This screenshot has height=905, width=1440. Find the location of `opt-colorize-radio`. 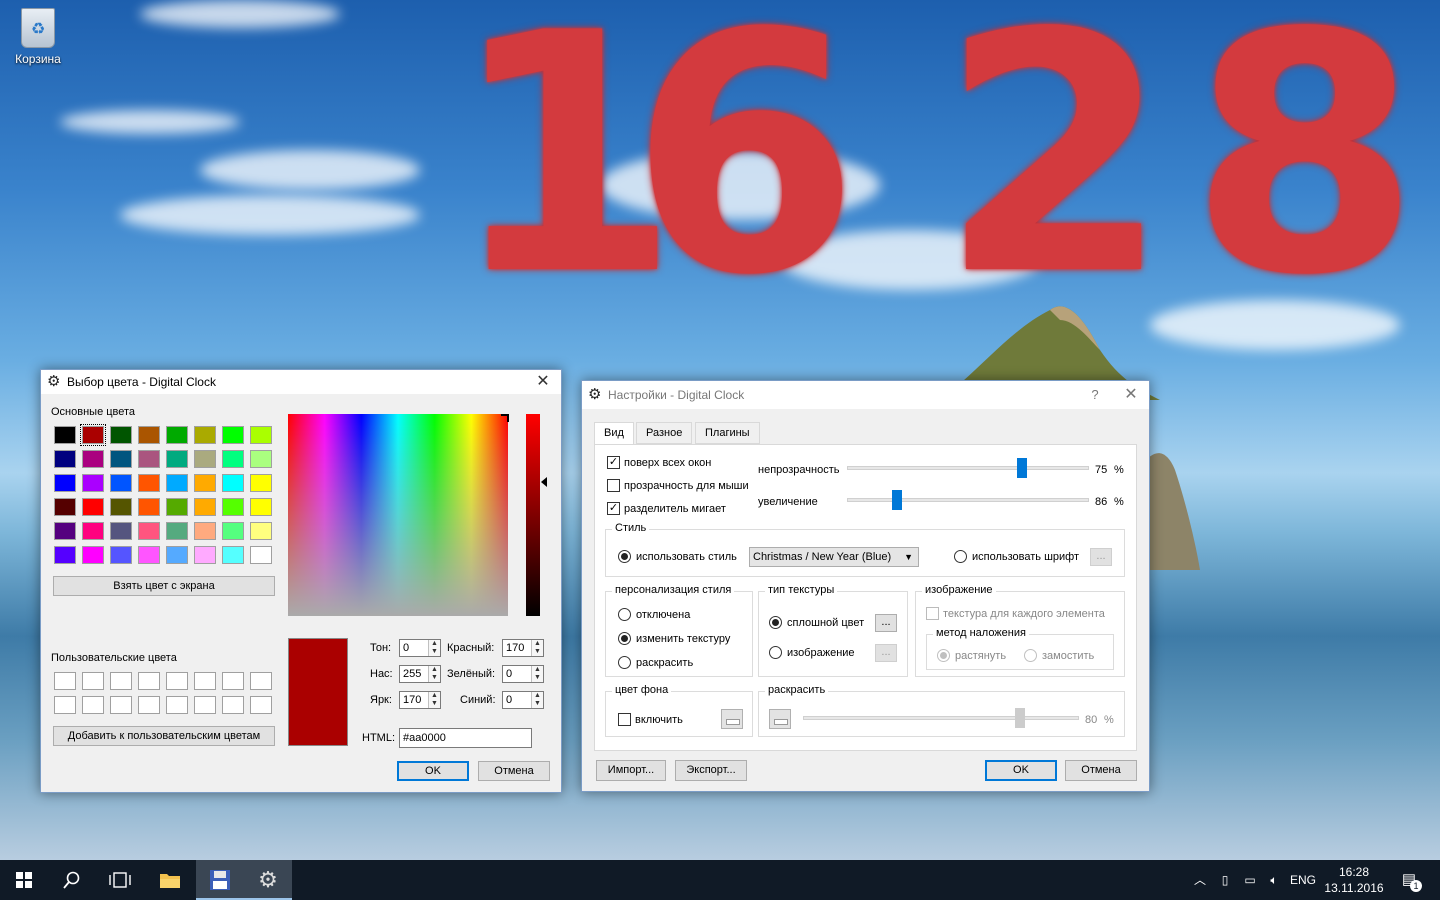

opt-colorize-radio is located at coordinates (624, 662).